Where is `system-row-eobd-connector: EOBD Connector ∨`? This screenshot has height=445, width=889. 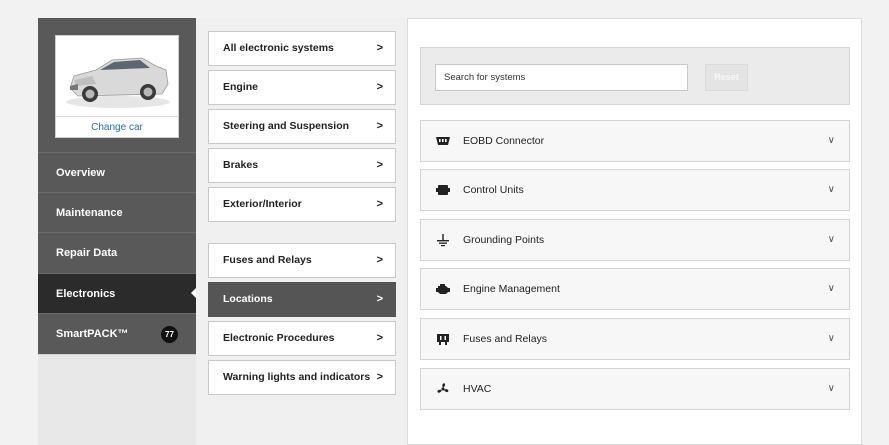
system-row-eobd-connector: EOBD Connector ∨ is located at coordinates (635, 141).